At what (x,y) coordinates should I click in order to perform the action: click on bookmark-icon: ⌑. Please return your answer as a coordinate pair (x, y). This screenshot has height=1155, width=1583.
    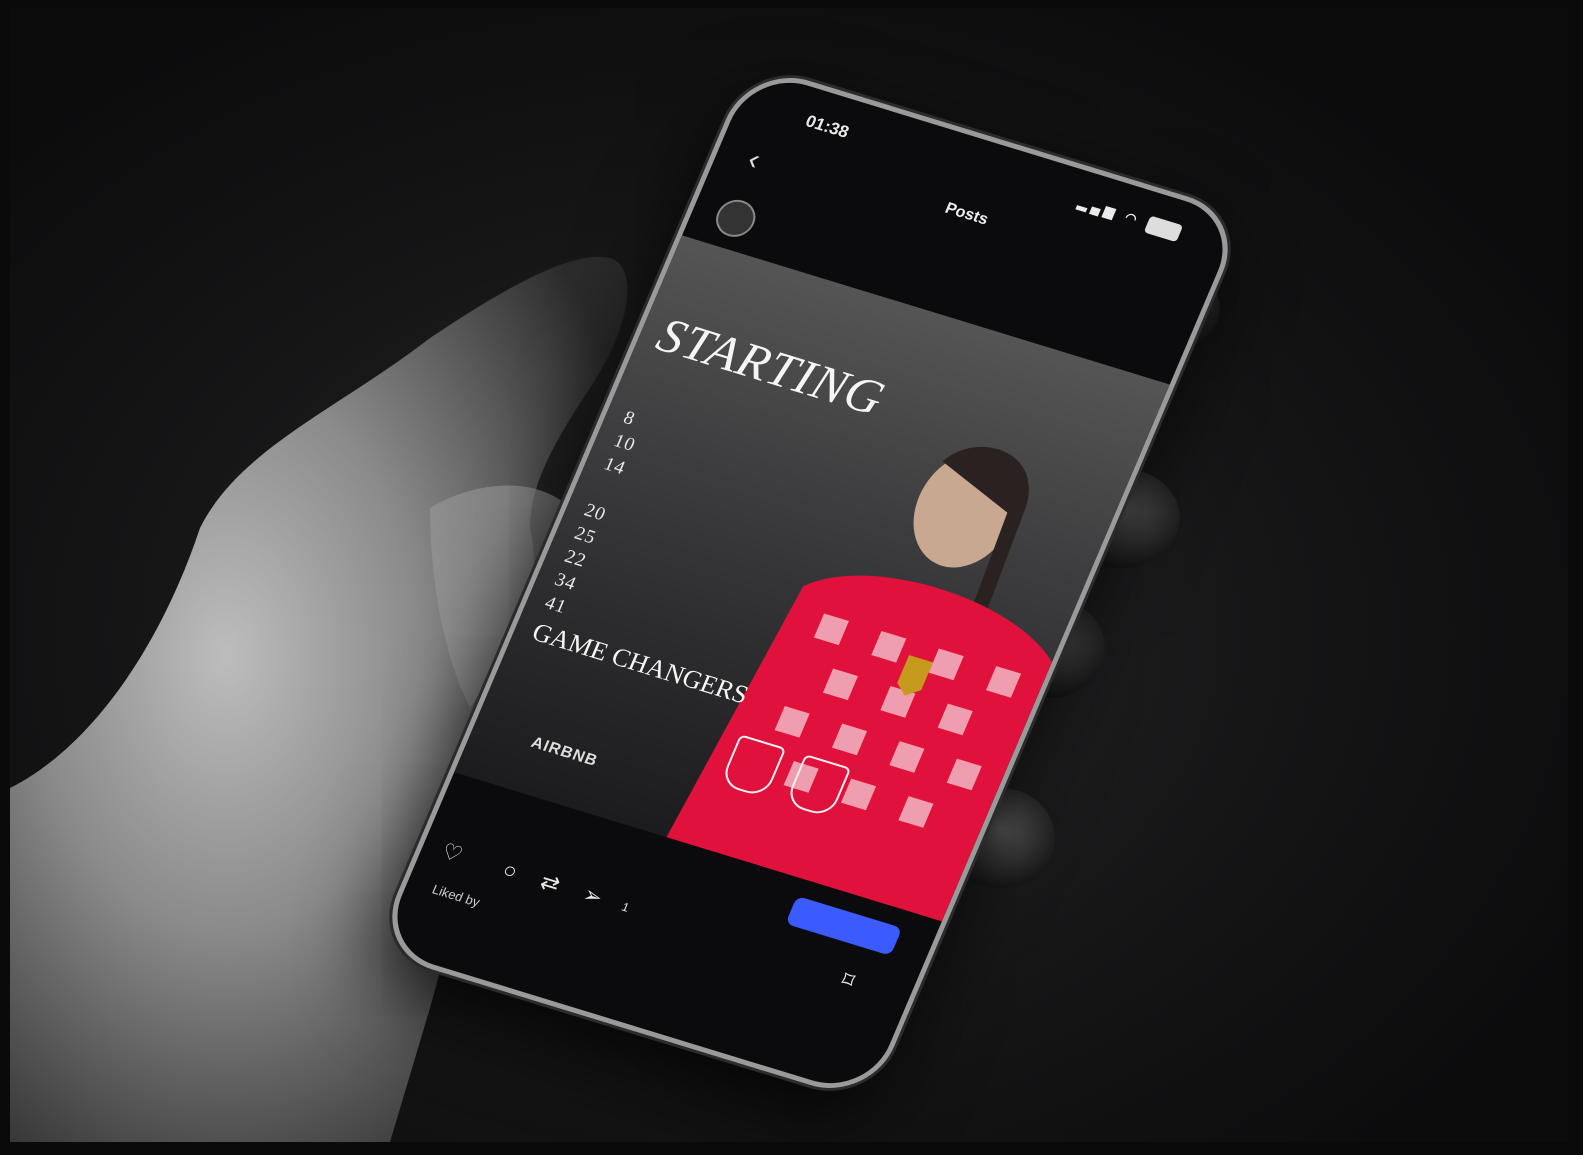
    Looking at the image, I should click on (848, 980).